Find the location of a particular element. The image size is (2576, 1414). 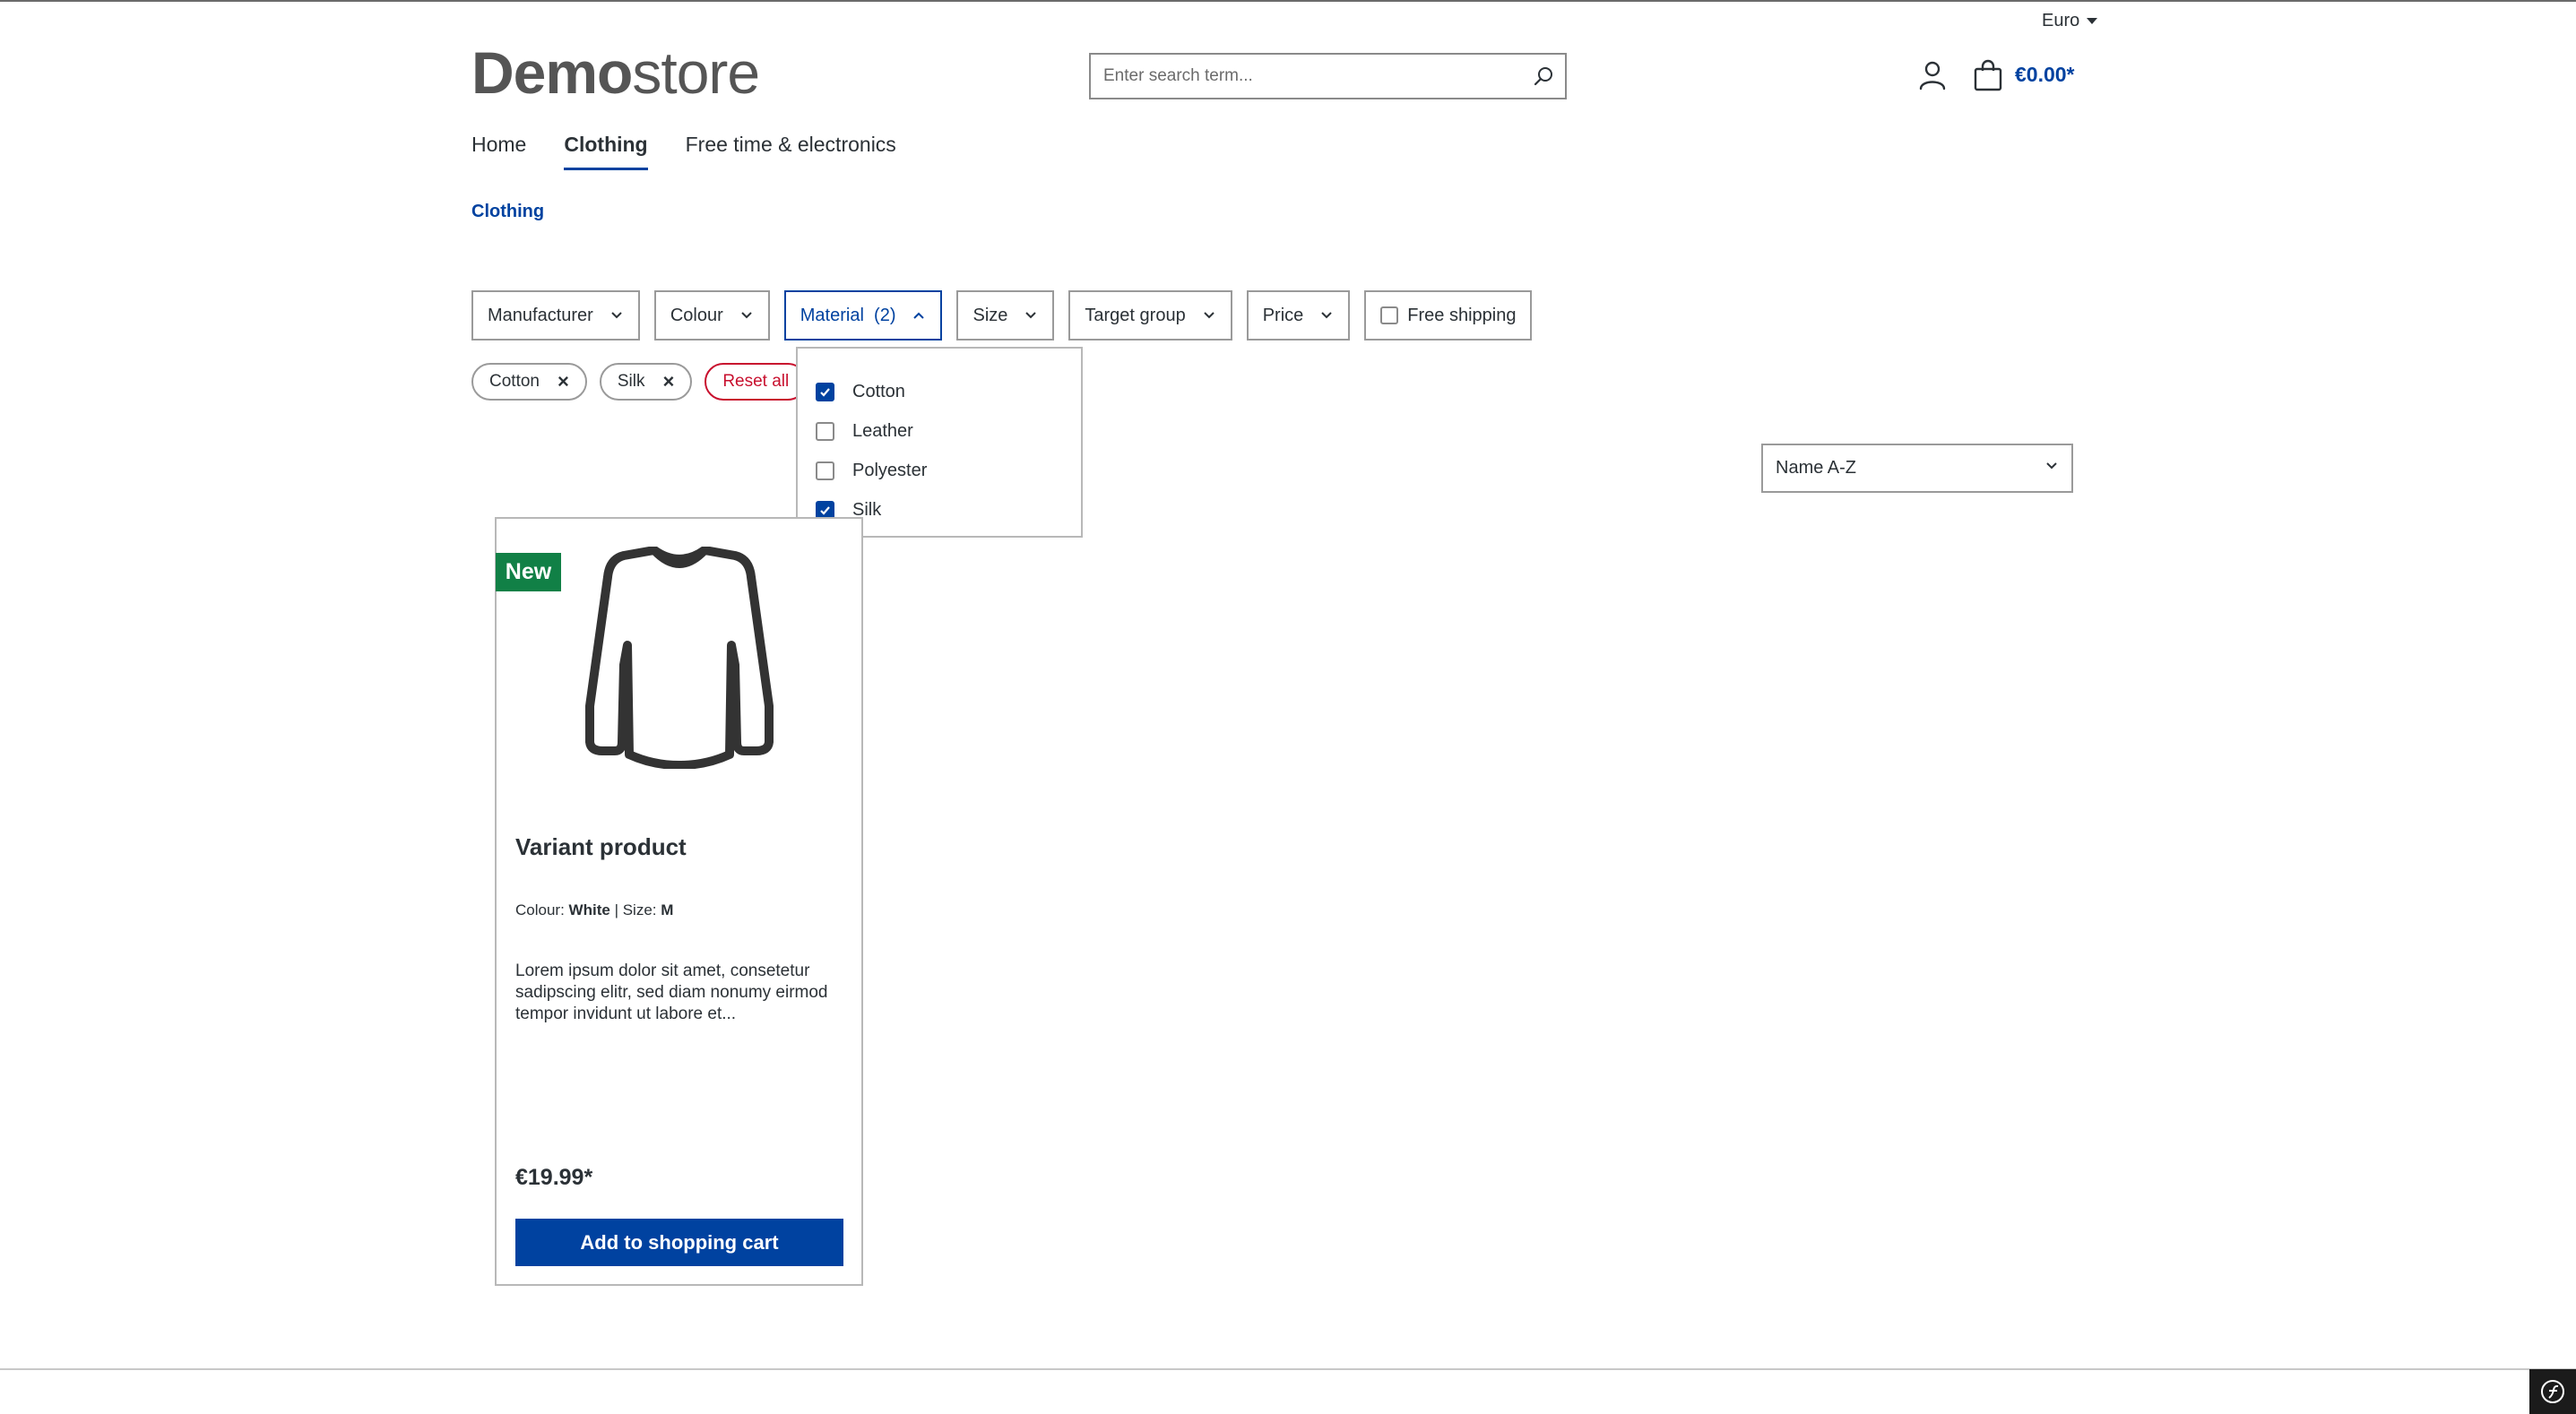

main-navigation: Home Clothing Free time & electronics is located at coordinates (683, 151).